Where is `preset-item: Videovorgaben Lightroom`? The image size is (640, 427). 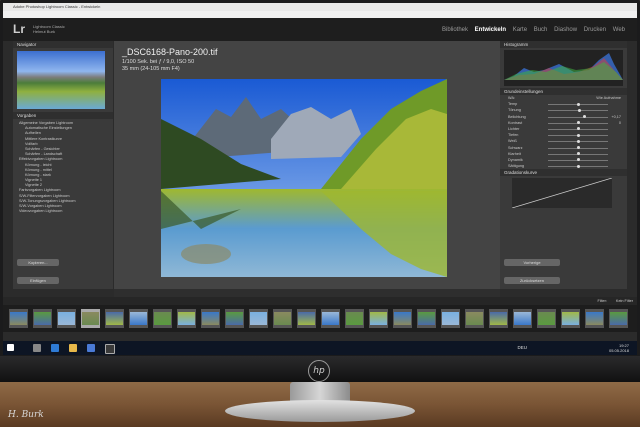 preset-item: Videovorgaben Lightroom is located at coordinates (63, 211).